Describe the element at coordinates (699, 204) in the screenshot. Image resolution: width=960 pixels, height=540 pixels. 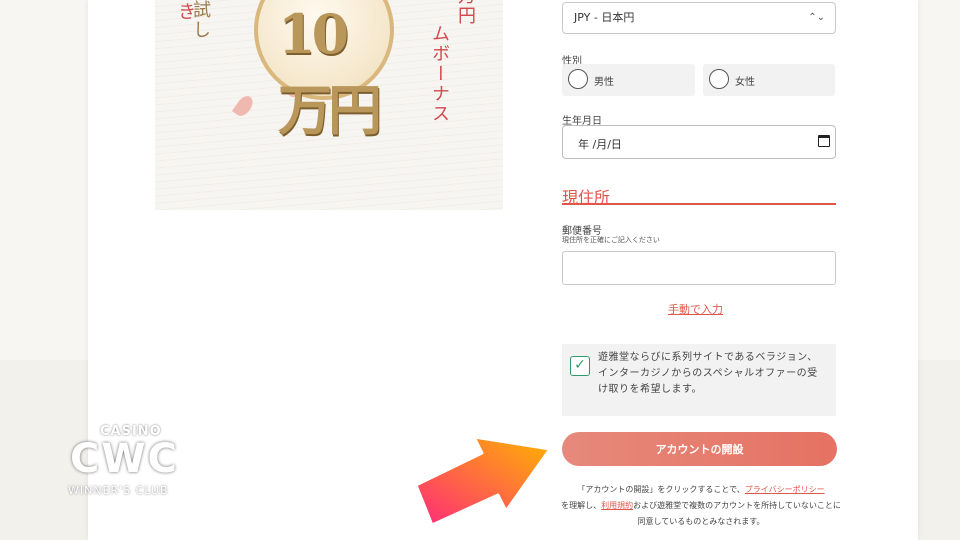
I see `section-divider` at that location.